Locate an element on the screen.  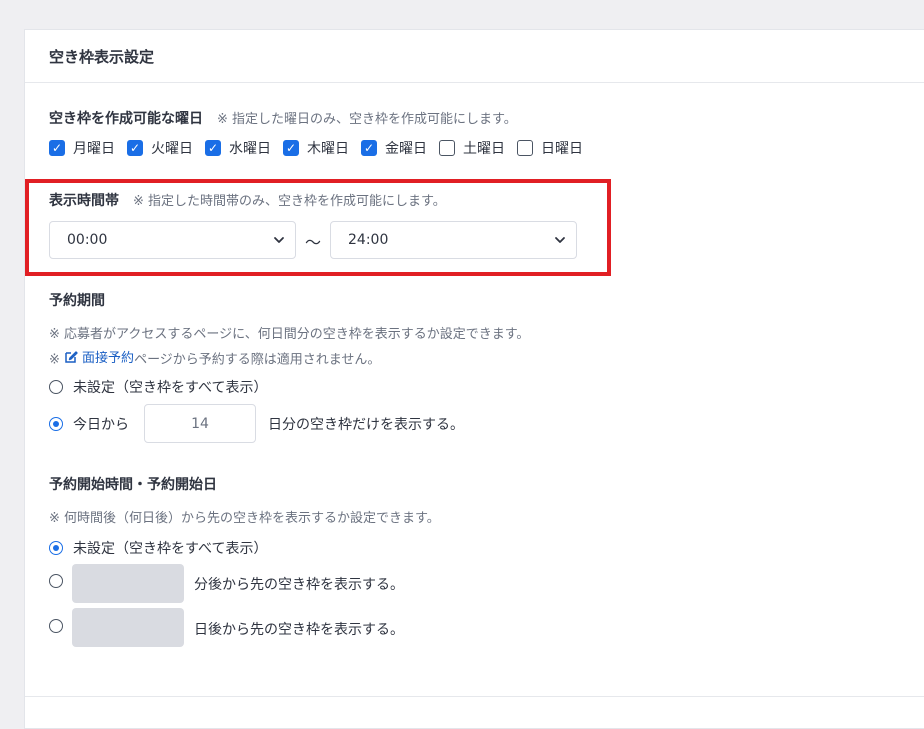
weekday-wednesday: ✓ 水曜日 is located at coordinates (238, 148).